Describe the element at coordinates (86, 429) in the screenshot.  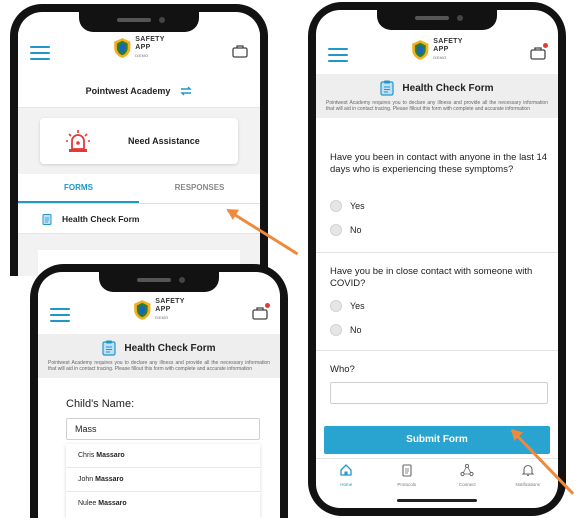
I see `child-name-value: Mass` at that location.